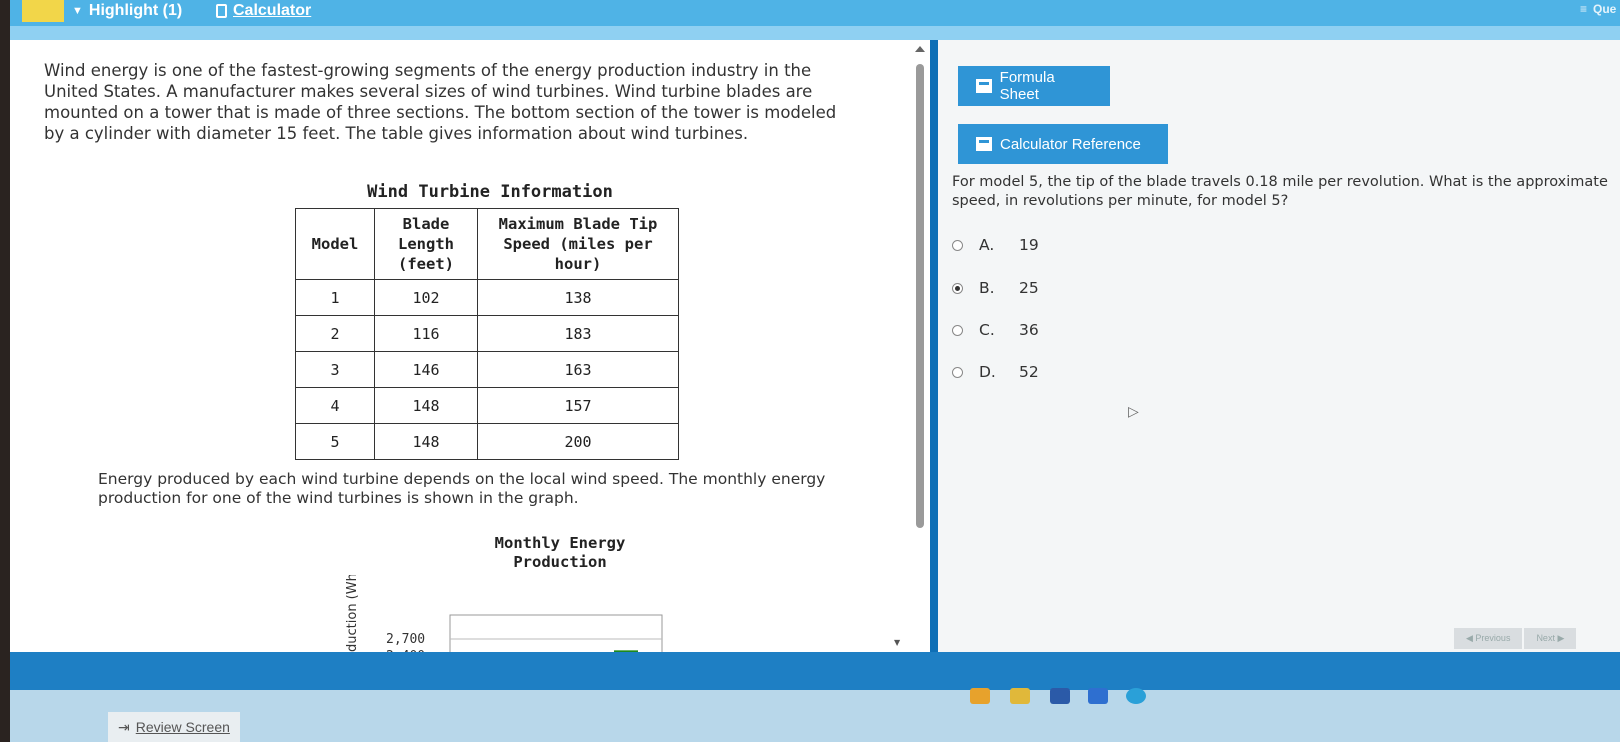  I want to click on calculator-label: Calculator, so click(272, 10).